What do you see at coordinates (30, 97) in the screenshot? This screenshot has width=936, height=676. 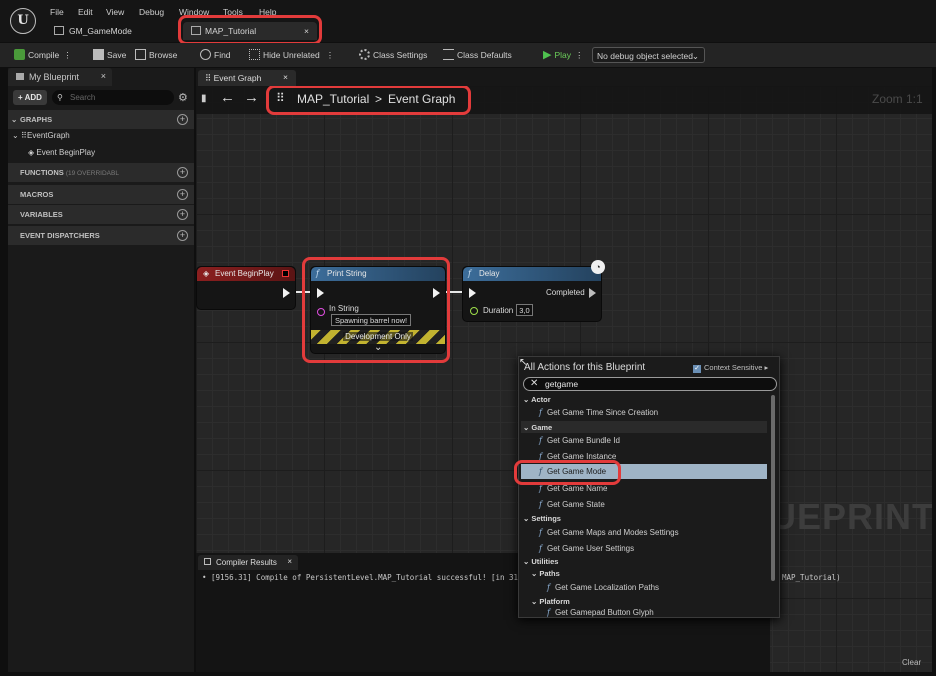 I see `add-button: + ADD` at bounding box center [30, 97].